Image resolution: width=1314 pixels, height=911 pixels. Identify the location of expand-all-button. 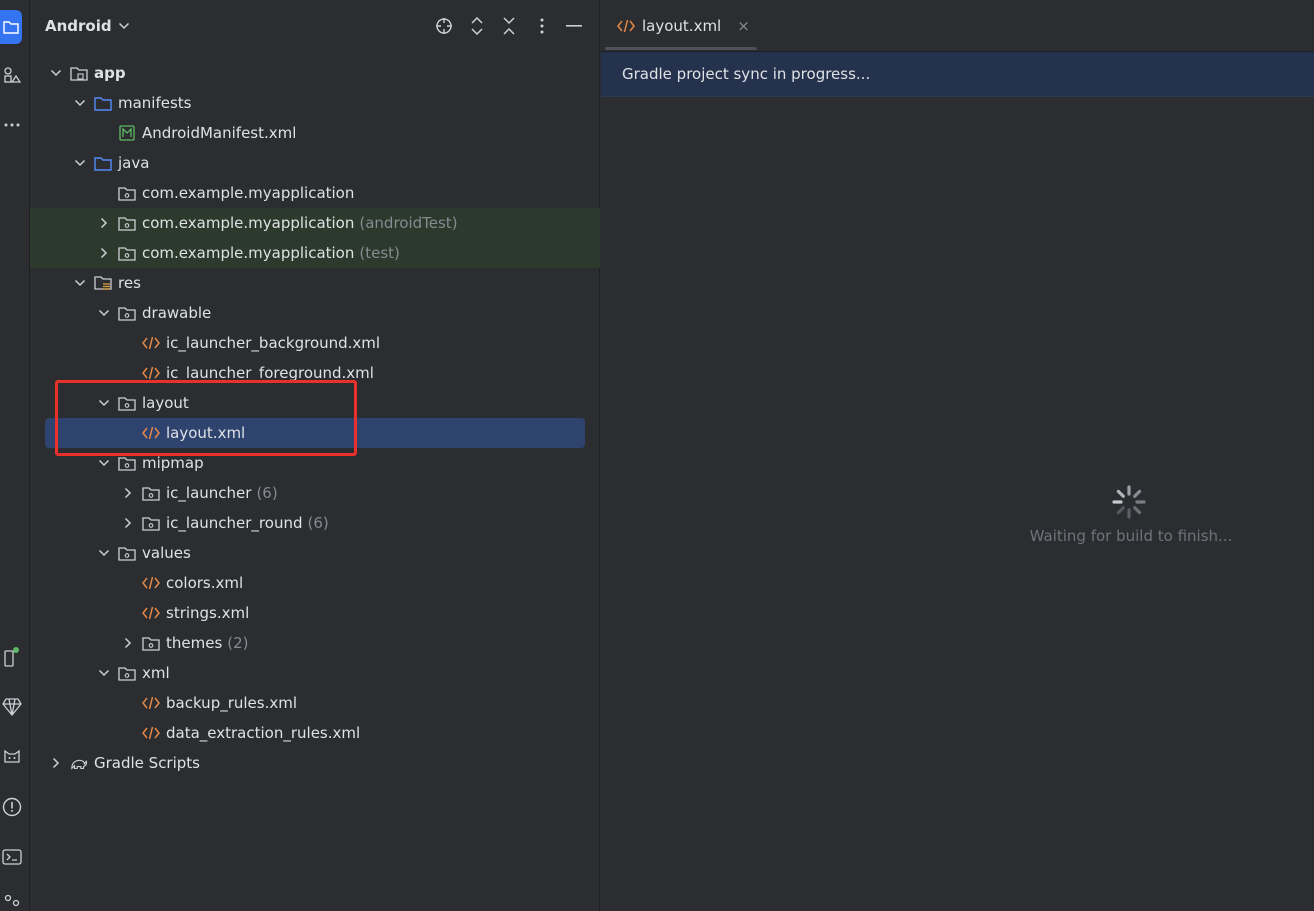
(477, 26).